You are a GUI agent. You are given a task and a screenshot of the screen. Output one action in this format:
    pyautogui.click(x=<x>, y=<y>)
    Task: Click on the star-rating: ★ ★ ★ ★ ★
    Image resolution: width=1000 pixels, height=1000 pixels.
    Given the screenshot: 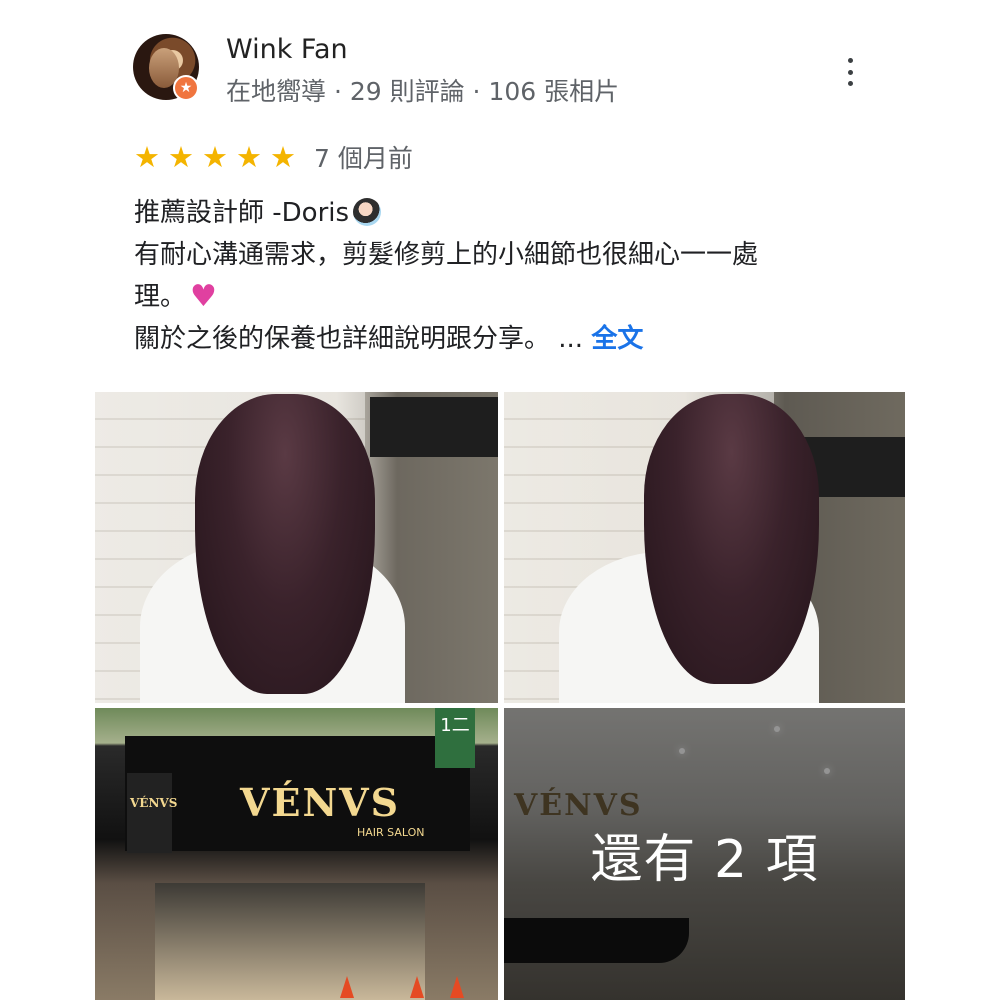 What is the action you would take?
    pyautogui.click(x=219, y=157)
    